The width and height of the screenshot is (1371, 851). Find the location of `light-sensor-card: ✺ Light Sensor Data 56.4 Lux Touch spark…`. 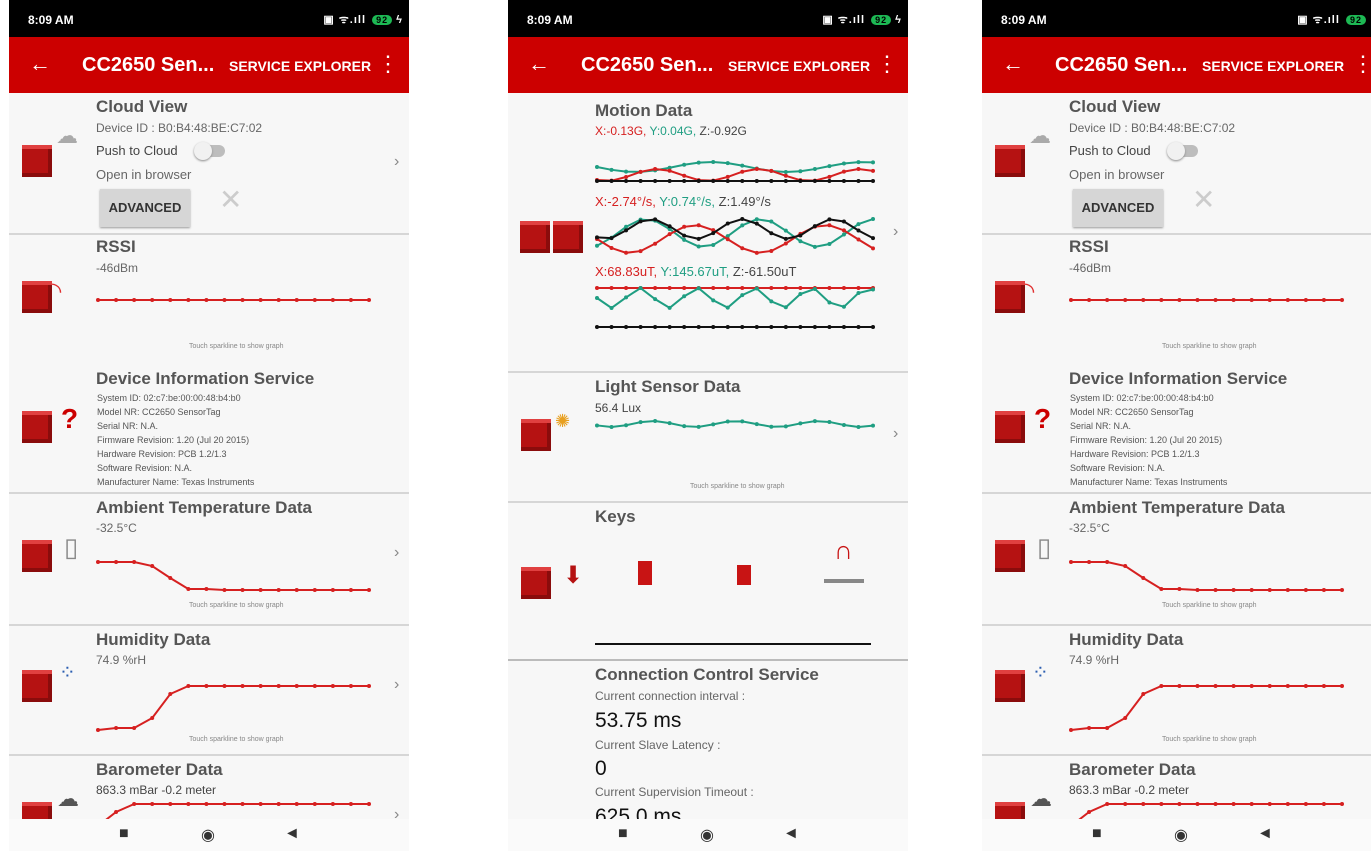

light-sensor-card: ✺ Light Sensor Data 56.4 Lux Touch spark… is located at coordinates (708, 437).